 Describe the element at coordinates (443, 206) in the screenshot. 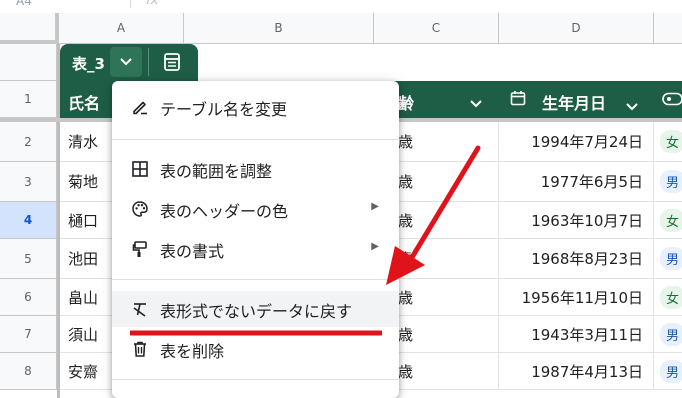

I see `annotation-arrow-shaft` at that location.